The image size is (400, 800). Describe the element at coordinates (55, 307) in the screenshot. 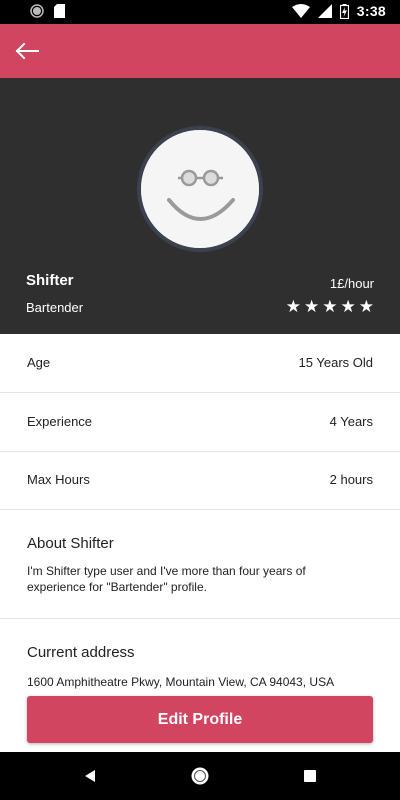

I see `profile-role: Bartender` at that location.